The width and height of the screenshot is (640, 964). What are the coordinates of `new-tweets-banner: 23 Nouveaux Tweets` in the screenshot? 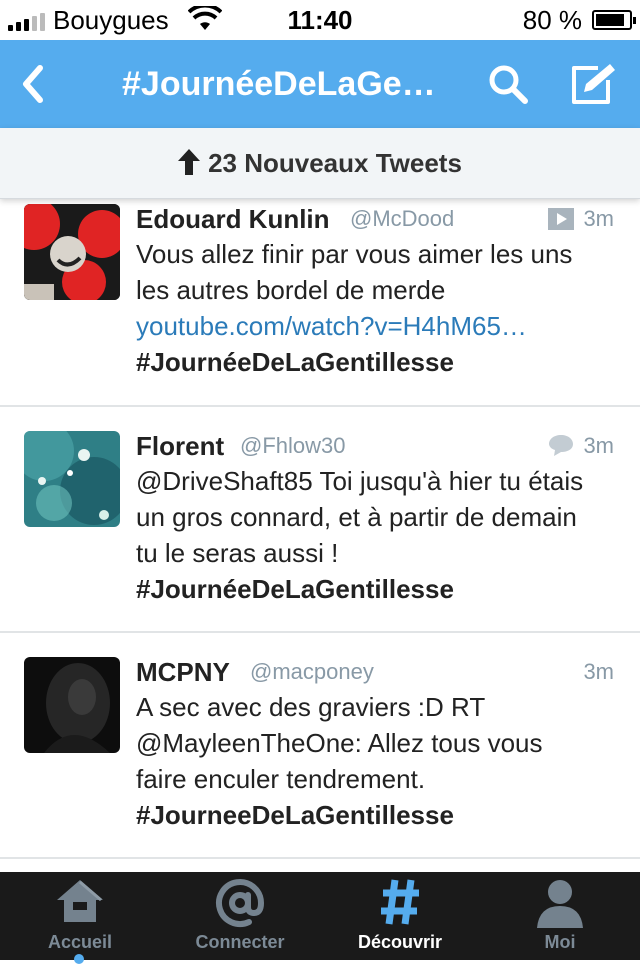 It's located at (320, 163).